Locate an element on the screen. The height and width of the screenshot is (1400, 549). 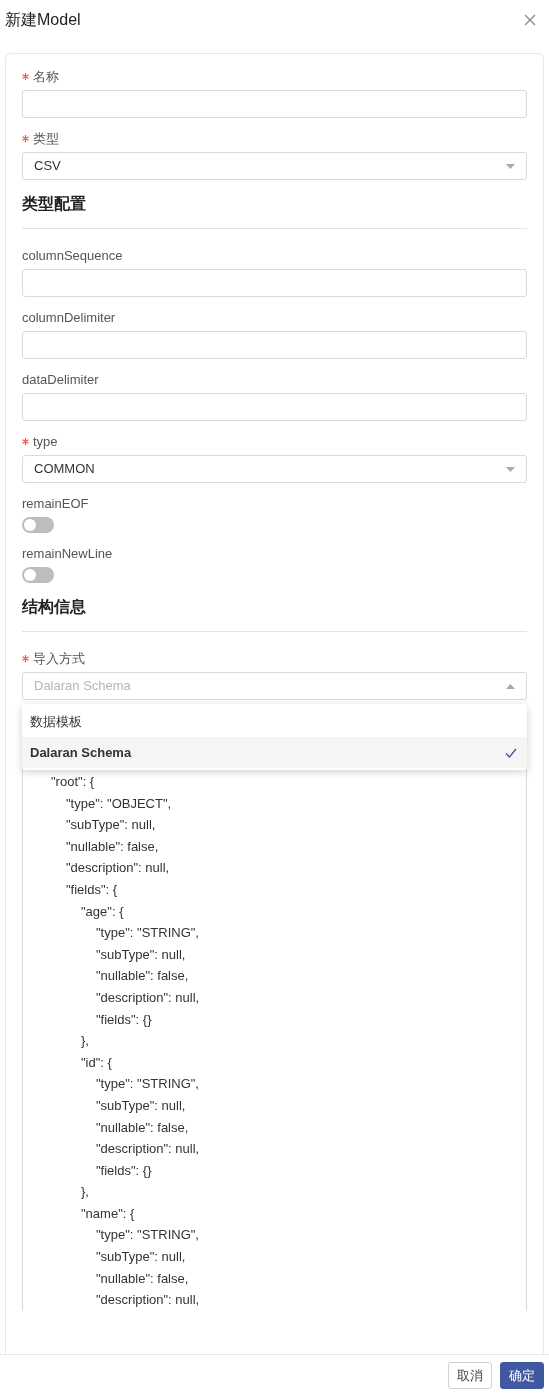
dropdown-option: 数据模板 is located at coordinates (274, 721).